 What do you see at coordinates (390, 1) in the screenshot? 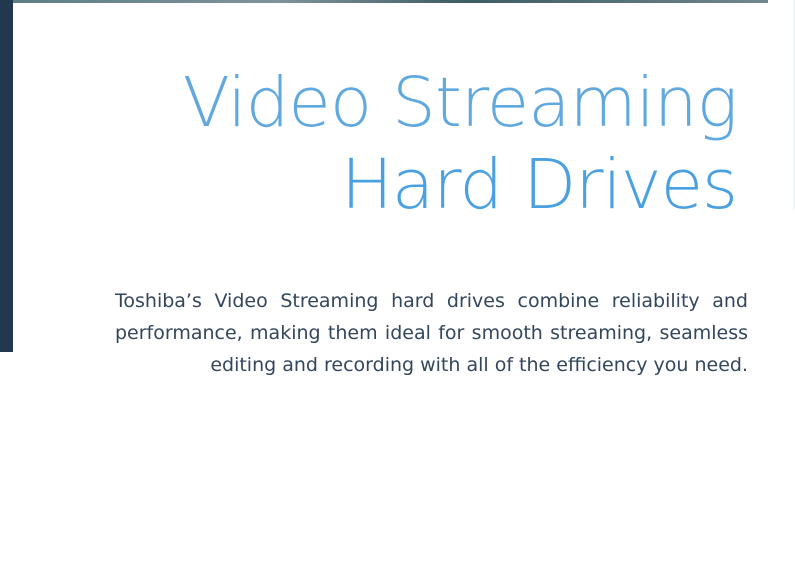
I see `header-image-strip` at bounding box center [390, 1].